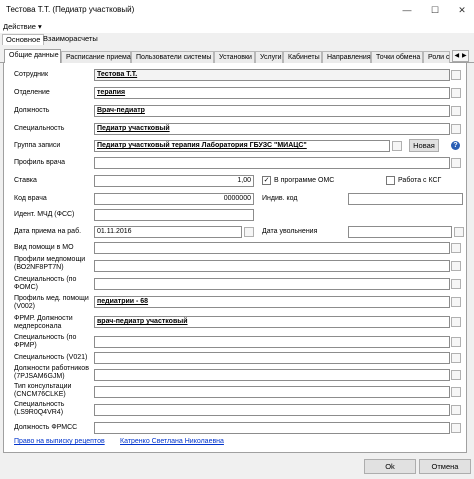 Image resolution: width=474 pixels, height=479 pixels. I want to click on ribbon-tab-main: Основное, so click(23, 39).